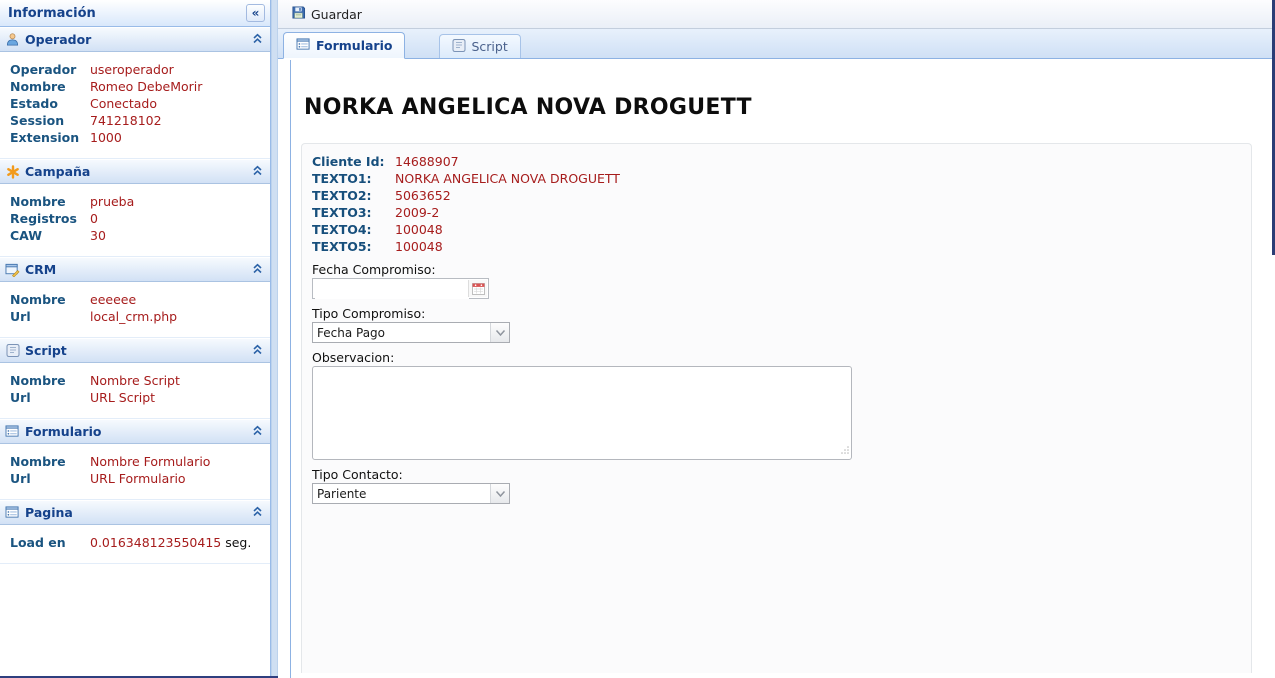 The image size is (1275, 678). I want to click on tipo-contacto-label: Tipo Contacto:, so click(357, 474).